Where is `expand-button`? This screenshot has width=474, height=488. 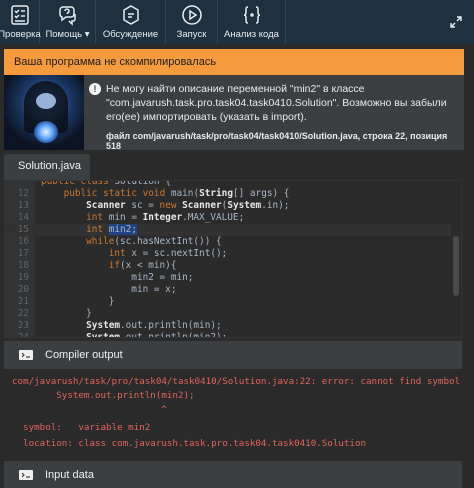
expand-button is located at coordinates (456, 22).